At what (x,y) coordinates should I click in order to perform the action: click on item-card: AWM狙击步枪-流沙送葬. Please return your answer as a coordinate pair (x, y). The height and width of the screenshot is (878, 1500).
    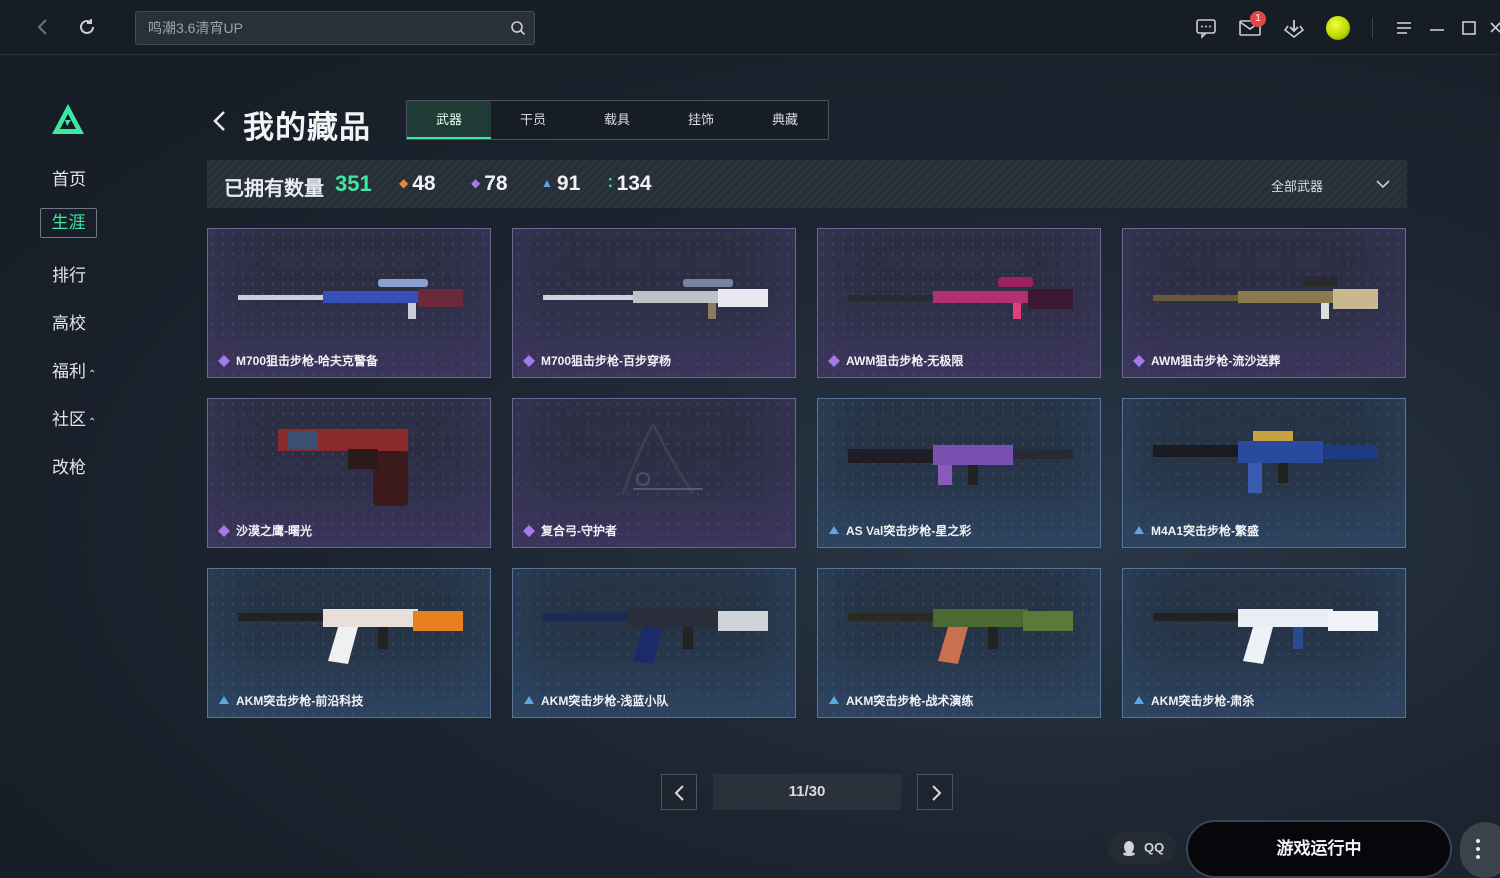
    Looking at the image, I should click on (1264, 303).